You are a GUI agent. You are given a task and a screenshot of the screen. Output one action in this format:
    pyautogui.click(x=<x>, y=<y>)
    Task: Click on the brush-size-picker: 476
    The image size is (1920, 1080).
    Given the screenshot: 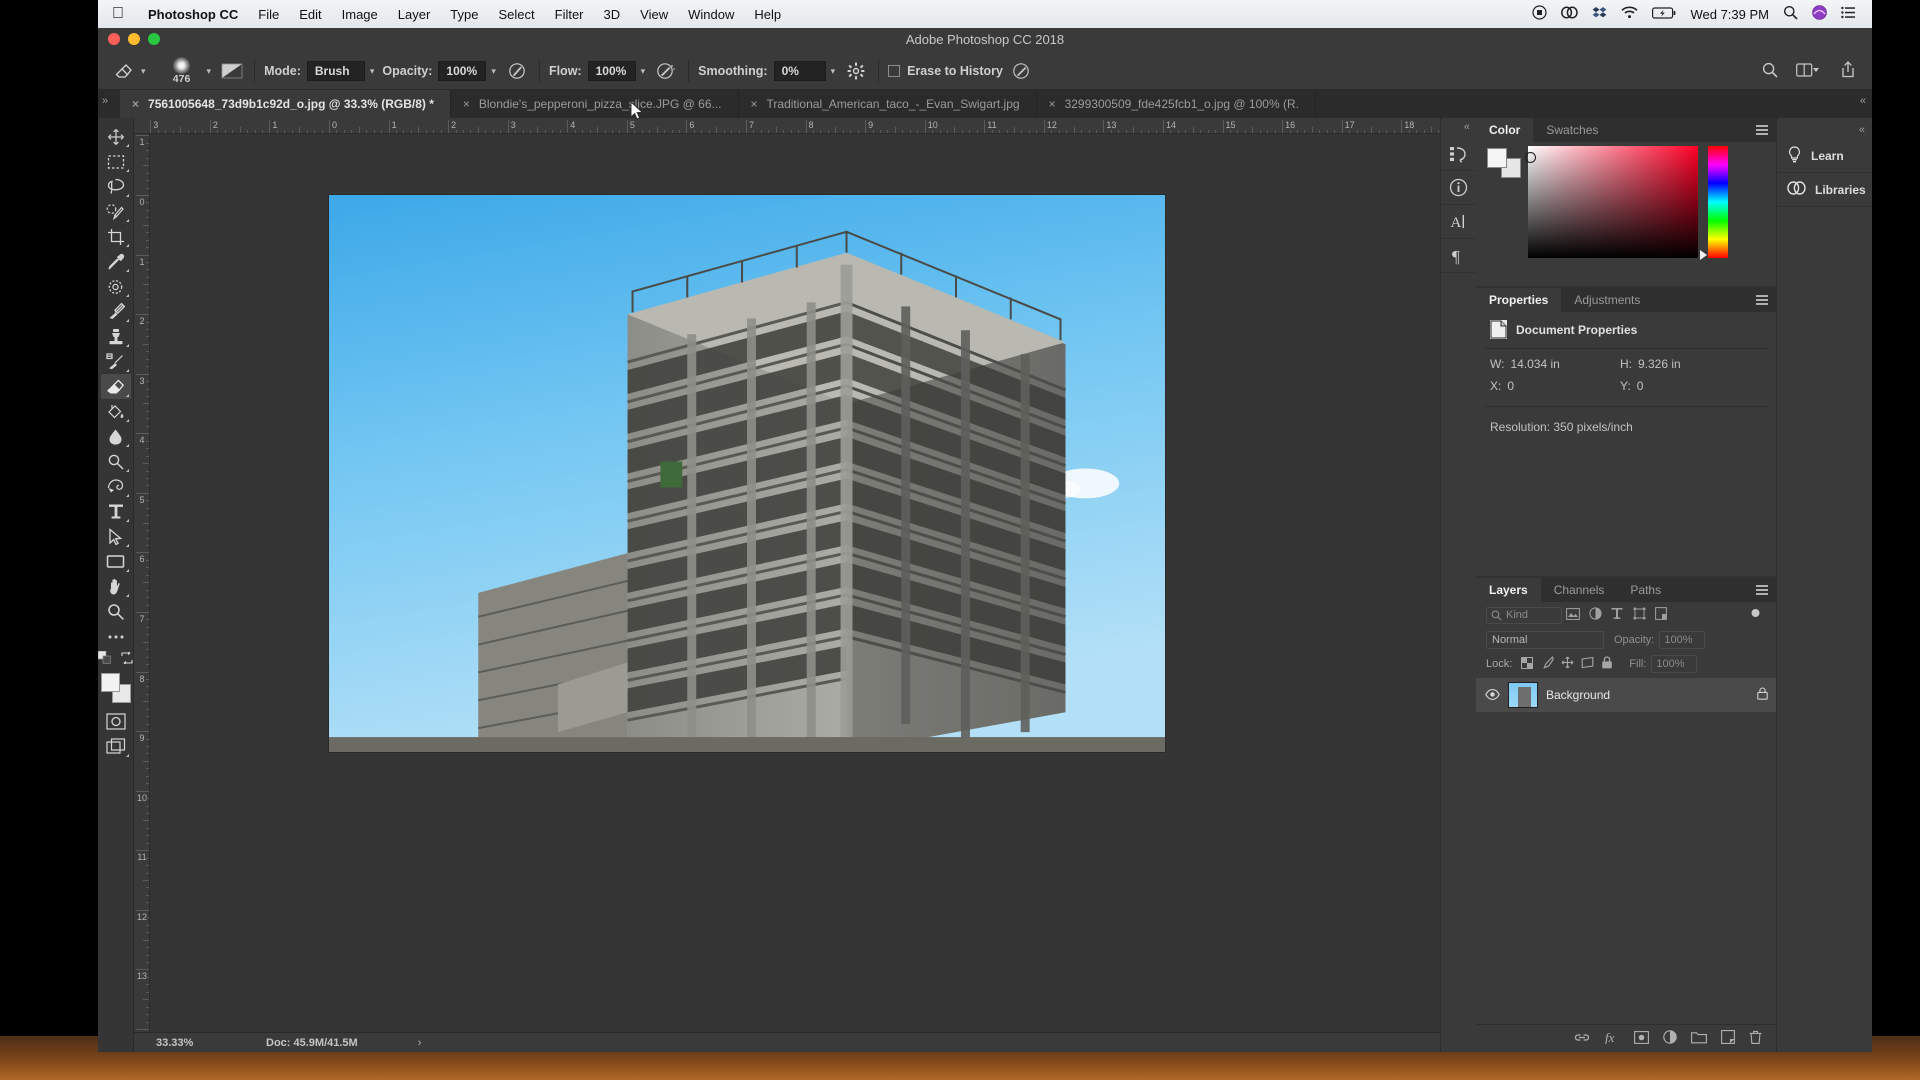 What is the action you would take?
    pyautogui.click(x=182, y=71)
    